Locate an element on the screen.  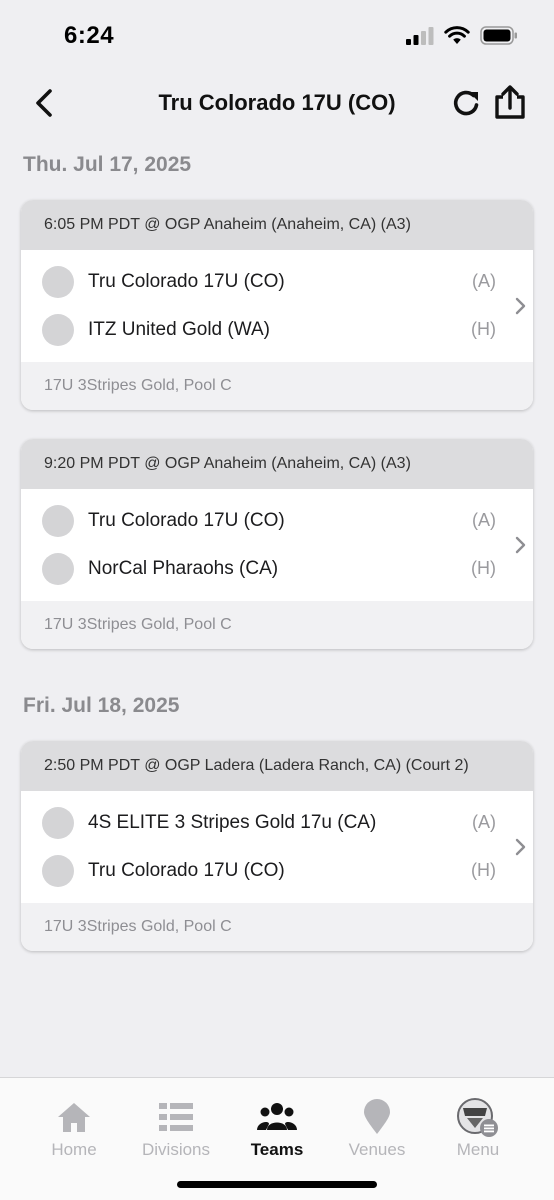
tab-divisions: Divisions is located at coordinates (176, 1129).